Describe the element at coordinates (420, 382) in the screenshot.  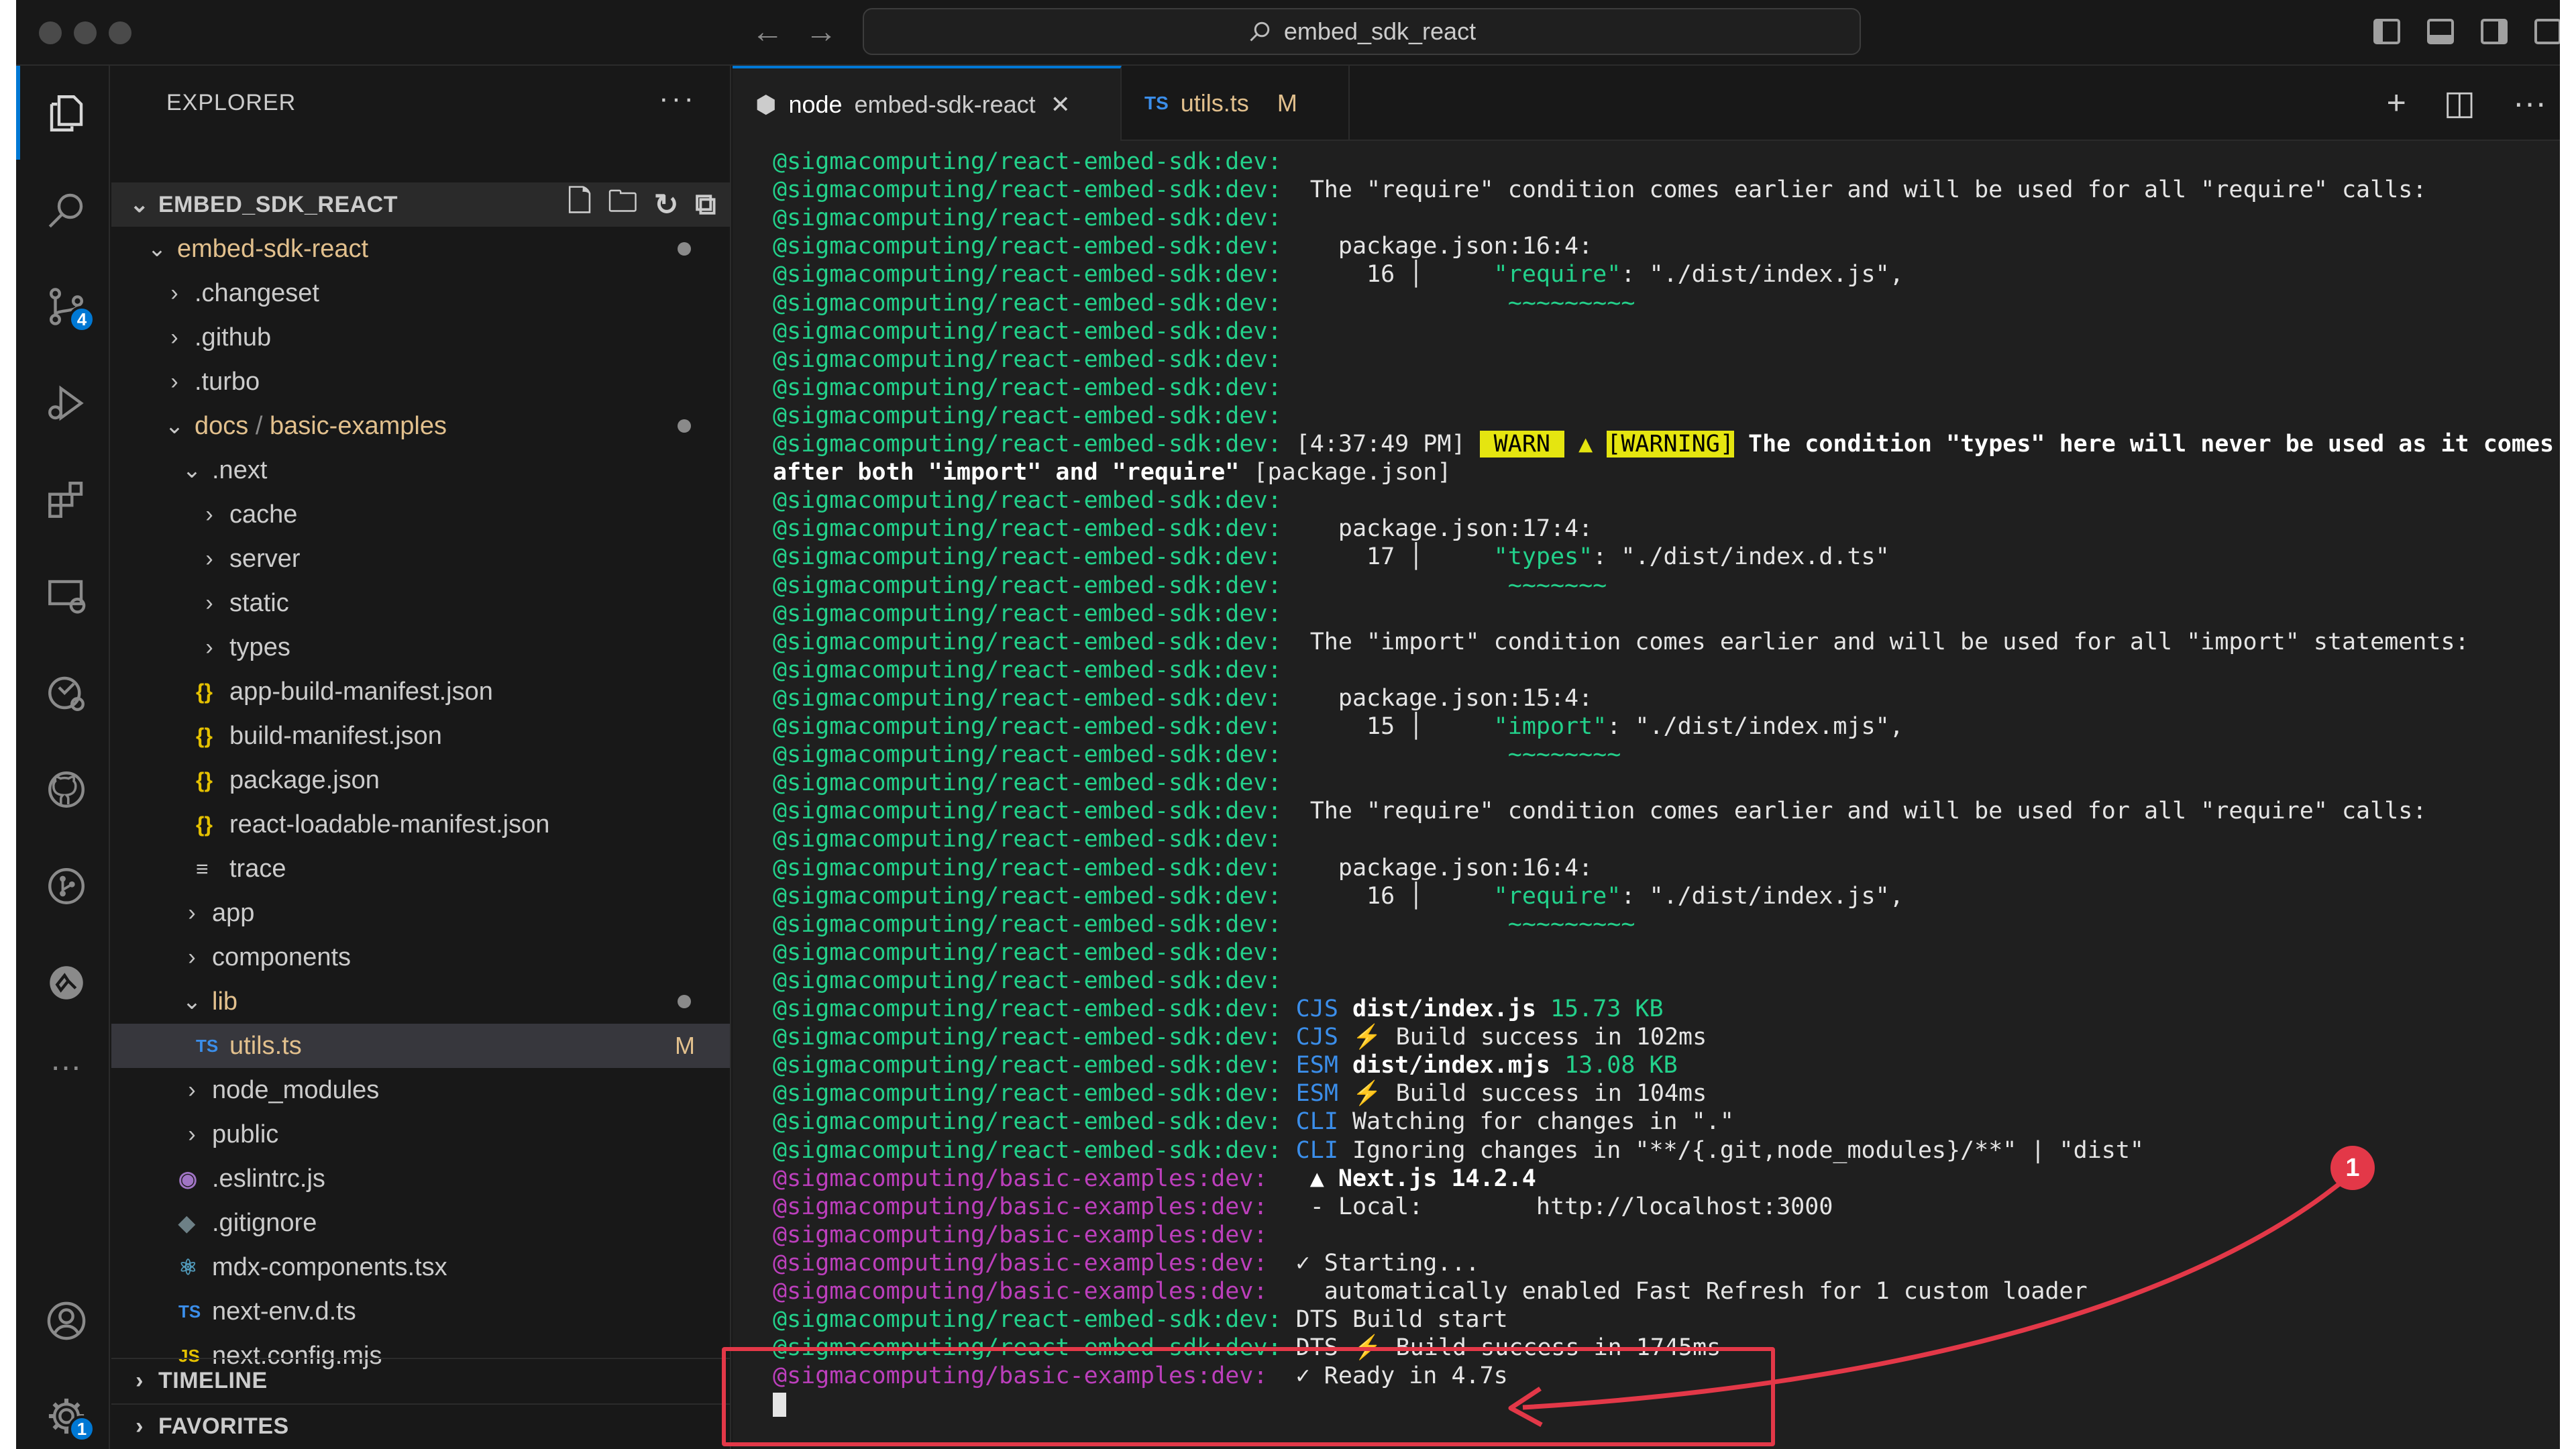
I see `tree-folder: › .turbo` at that location.